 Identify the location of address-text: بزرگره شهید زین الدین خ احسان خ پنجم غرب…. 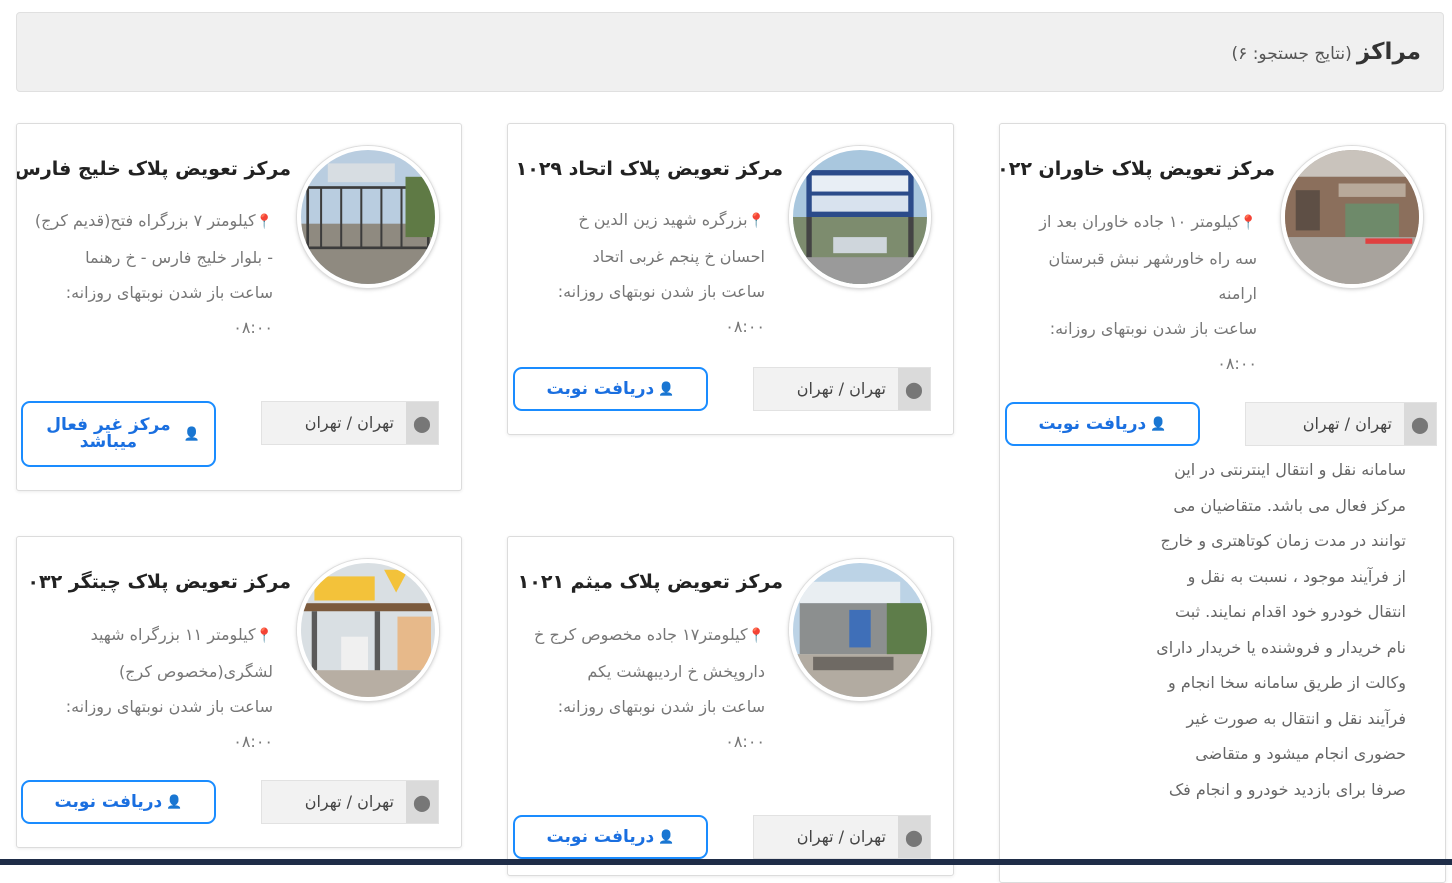
(671, 238).